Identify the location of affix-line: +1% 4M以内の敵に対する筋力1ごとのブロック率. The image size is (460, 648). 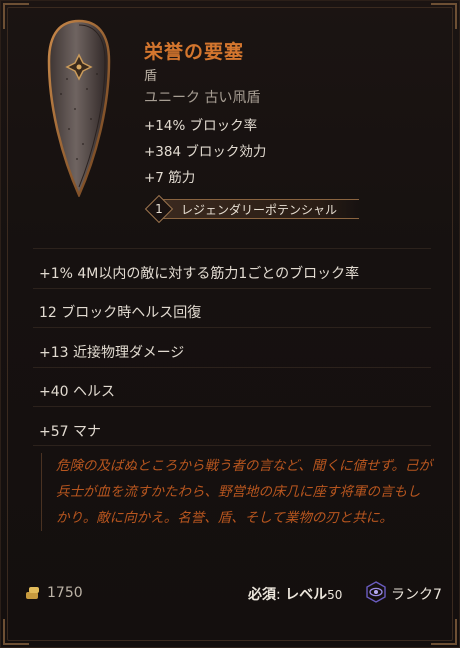
(199, 274).